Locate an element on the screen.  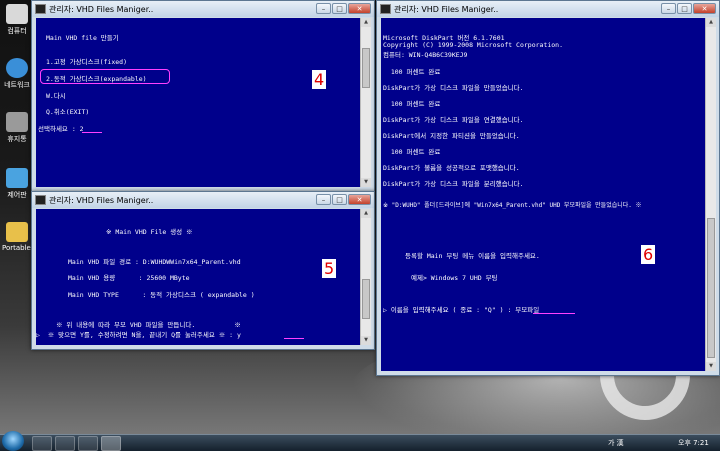
start-button is located at coordinates (13, 441).